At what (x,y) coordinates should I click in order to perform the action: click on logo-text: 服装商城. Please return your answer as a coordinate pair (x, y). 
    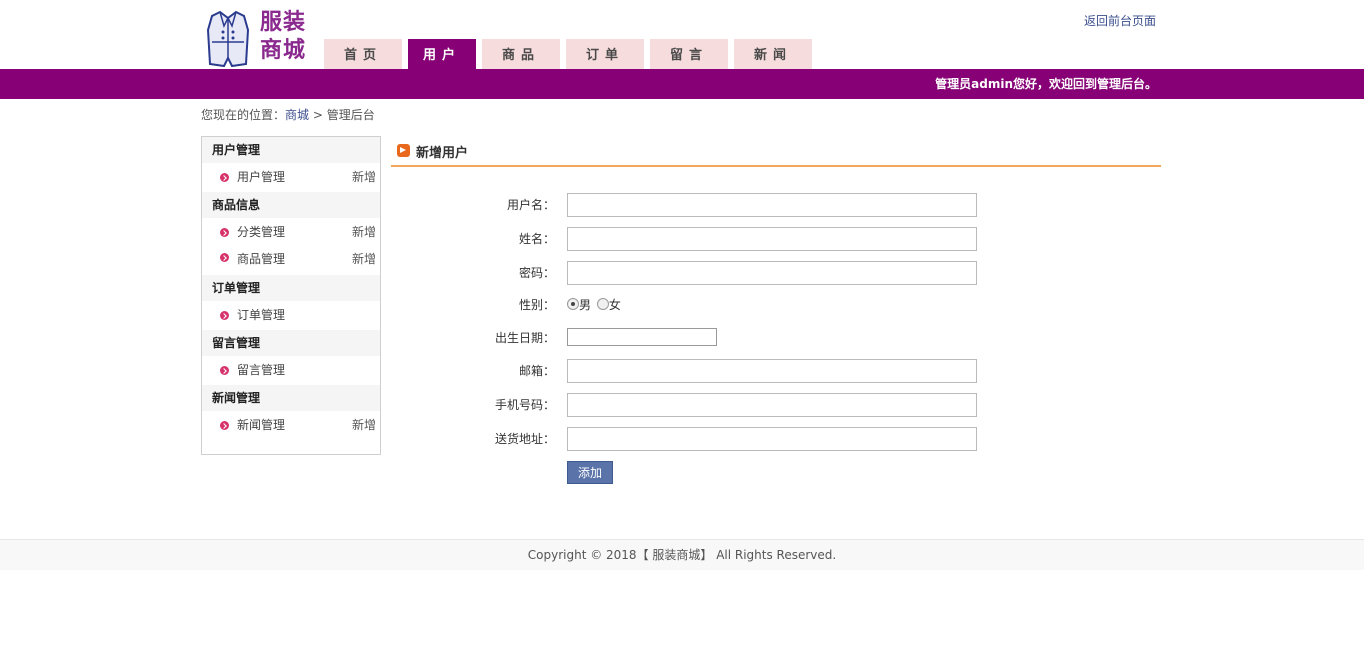
    Looking at the image, I should click on (283, 36).